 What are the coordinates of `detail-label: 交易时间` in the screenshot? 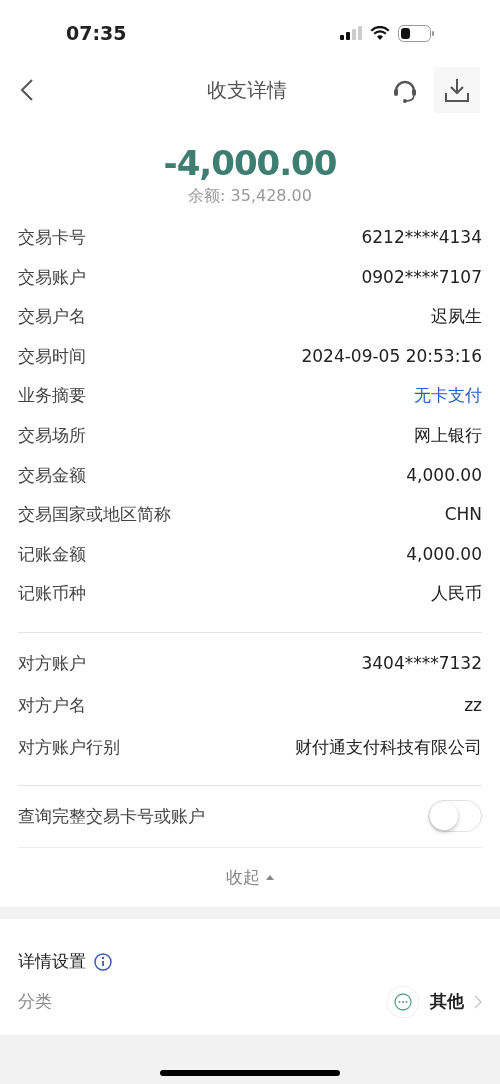 It's located at (52, 356).